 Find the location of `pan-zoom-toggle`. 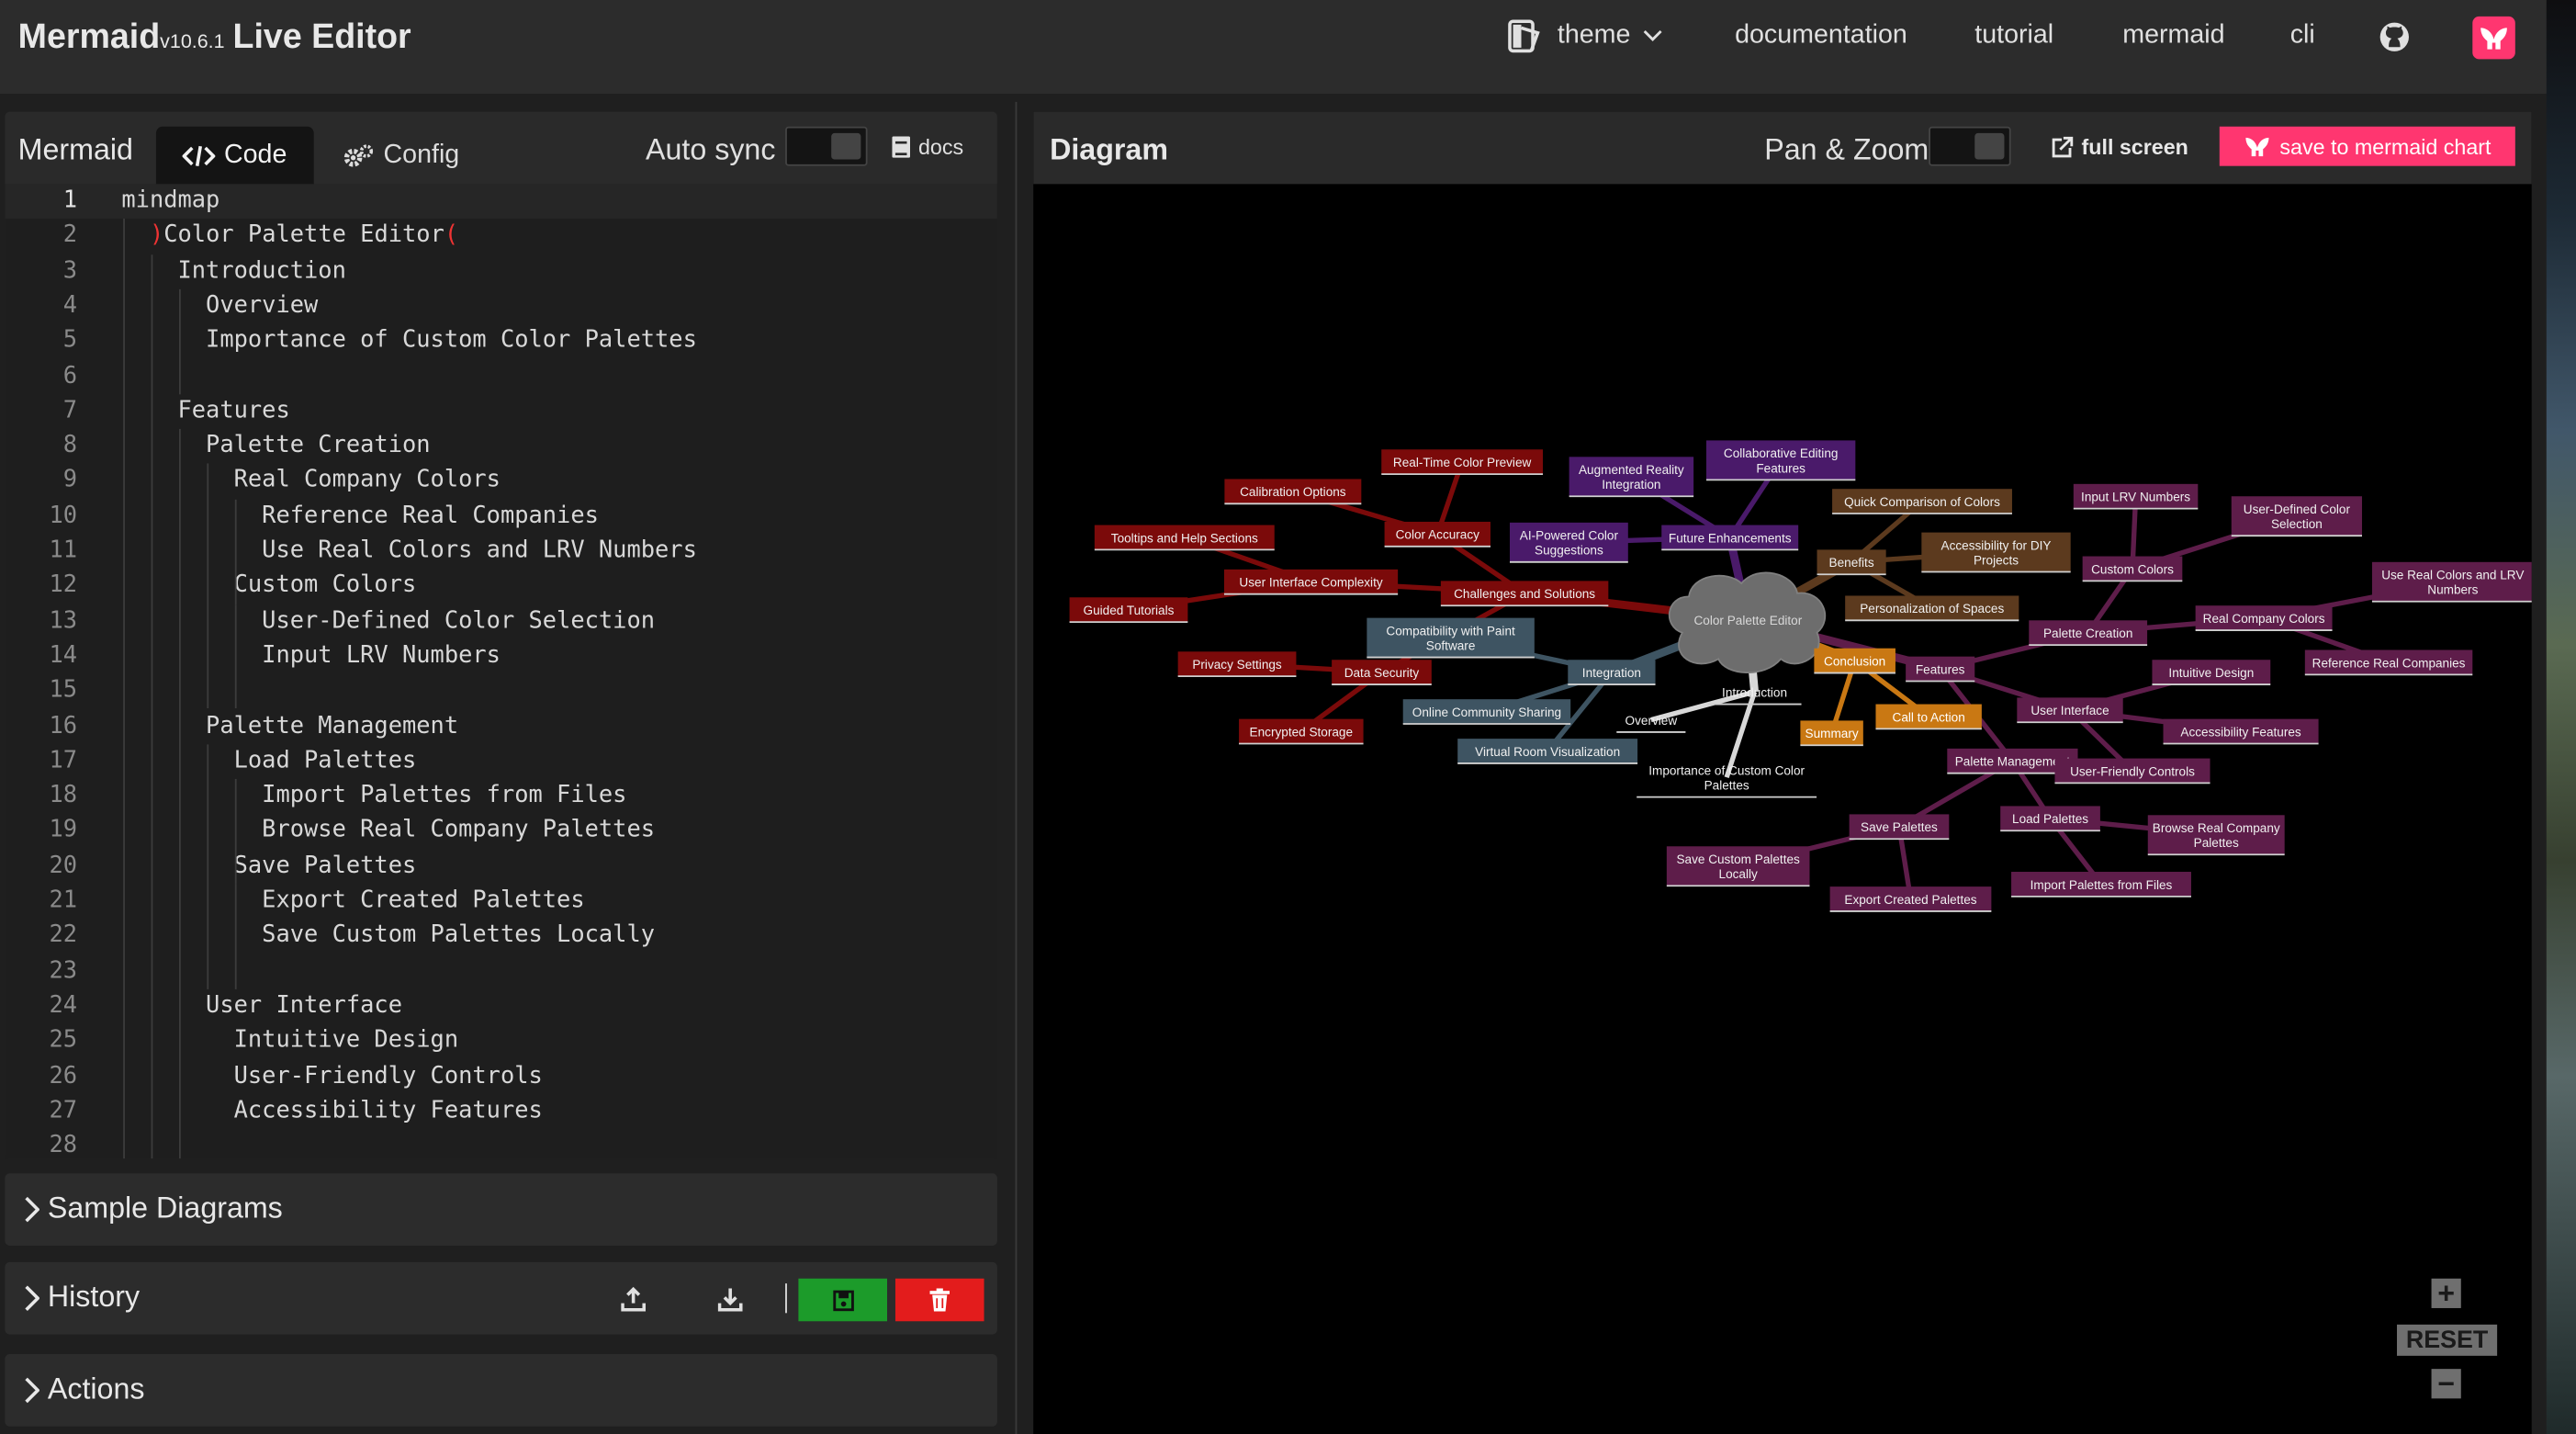

pan-zoom-toggle is located at coordinates (1970, 146).